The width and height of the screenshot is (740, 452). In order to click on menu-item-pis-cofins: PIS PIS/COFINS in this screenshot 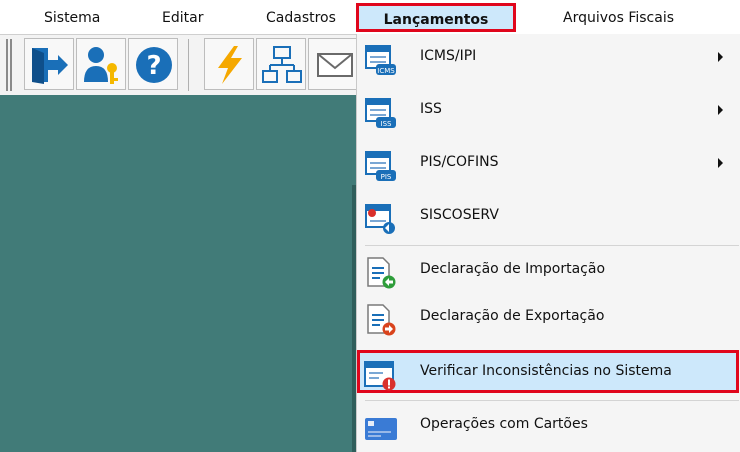, I will do `click(548, 165)`.